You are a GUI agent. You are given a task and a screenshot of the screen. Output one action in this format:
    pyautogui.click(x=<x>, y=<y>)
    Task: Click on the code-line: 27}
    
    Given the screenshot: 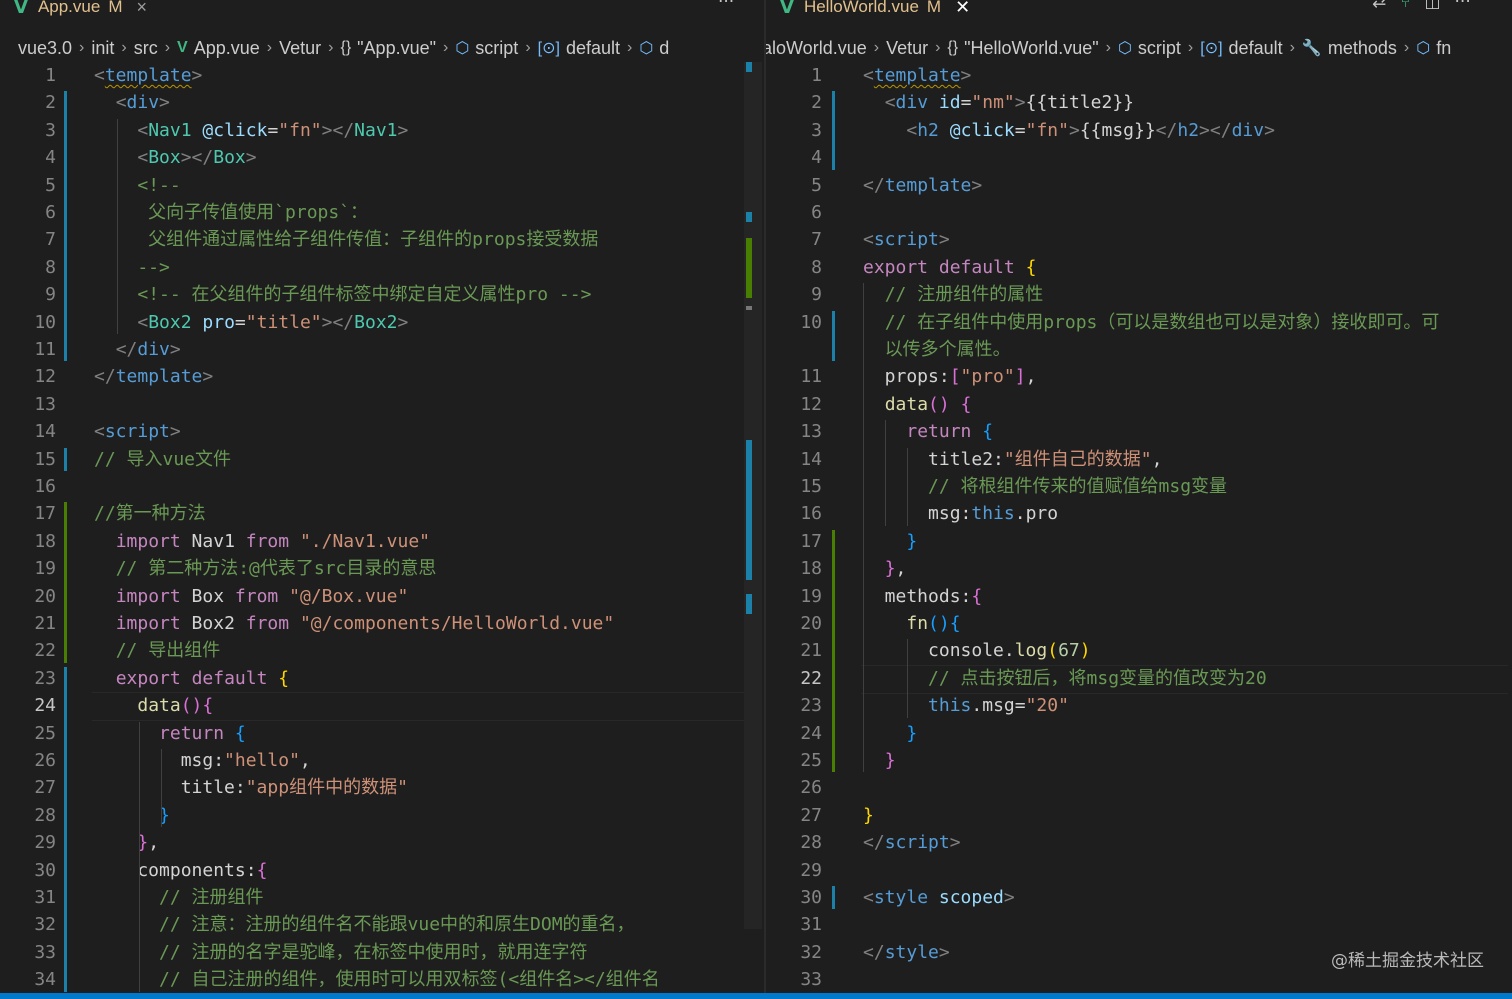 What is the action you would take?
    pyautogui.click(x=1139, y=815)
    